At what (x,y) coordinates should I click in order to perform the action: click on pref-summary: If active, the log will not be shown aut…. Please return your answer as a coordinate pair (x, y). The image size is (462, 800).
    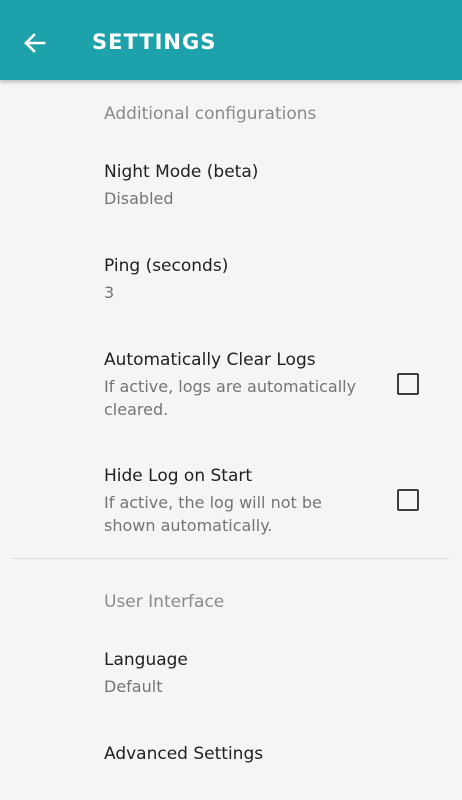
    Looking at the image, I should click on (213, 514).